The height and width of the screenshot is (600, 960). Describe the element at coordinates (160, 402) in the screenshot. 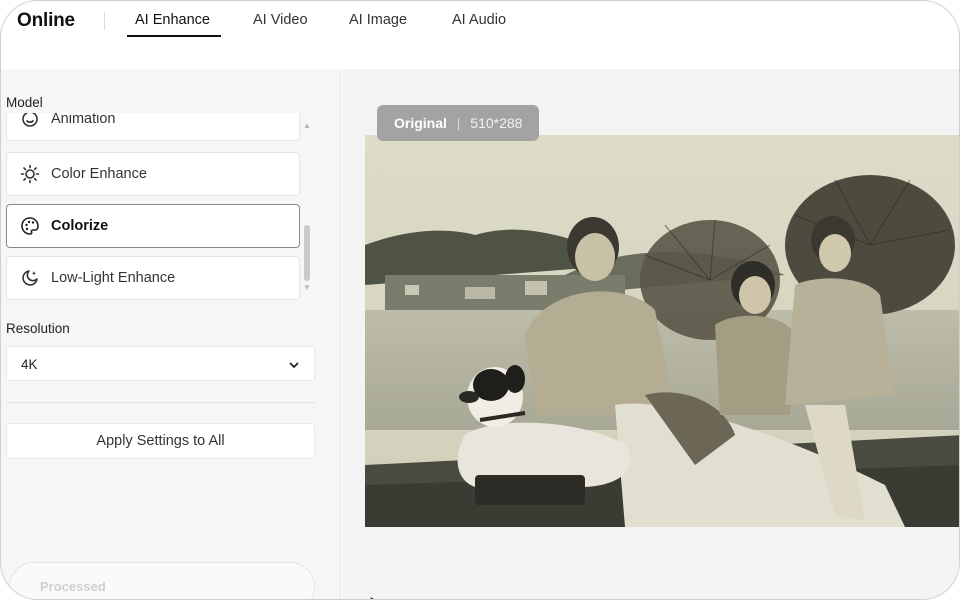

I see `divider` at that location.